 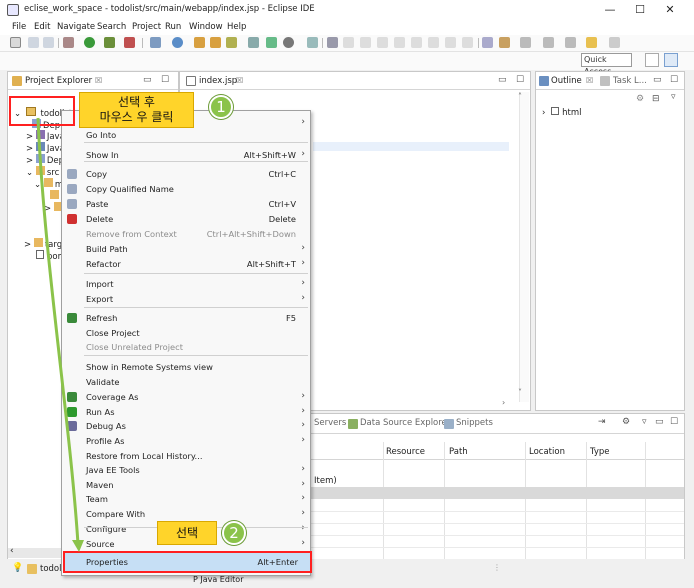 I want to click on open-task-icon, so click(x=215, y=42).